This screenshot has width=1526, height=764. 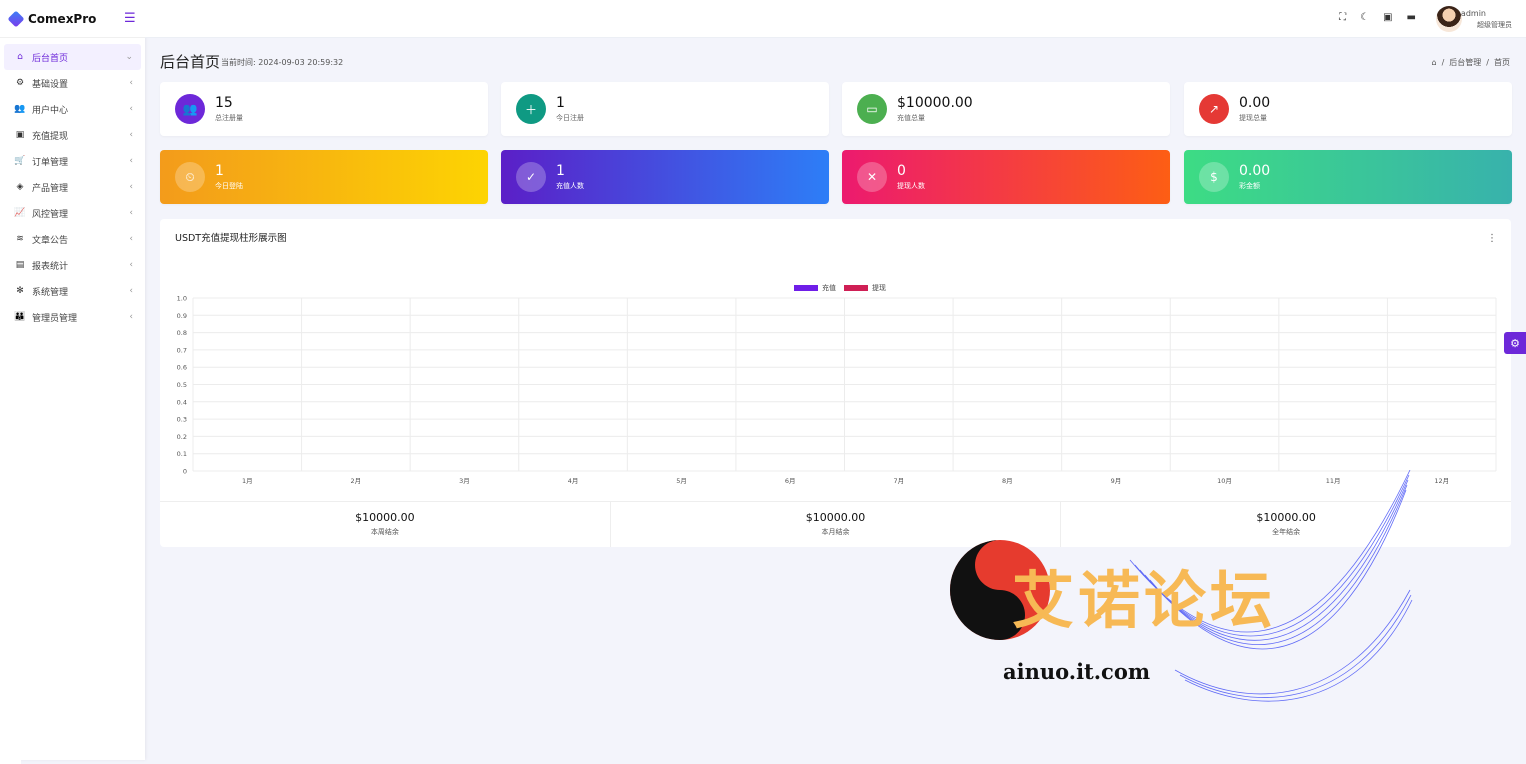 I want to click on sidebar-item-label: 文章公告, so click(x=50, y=240).